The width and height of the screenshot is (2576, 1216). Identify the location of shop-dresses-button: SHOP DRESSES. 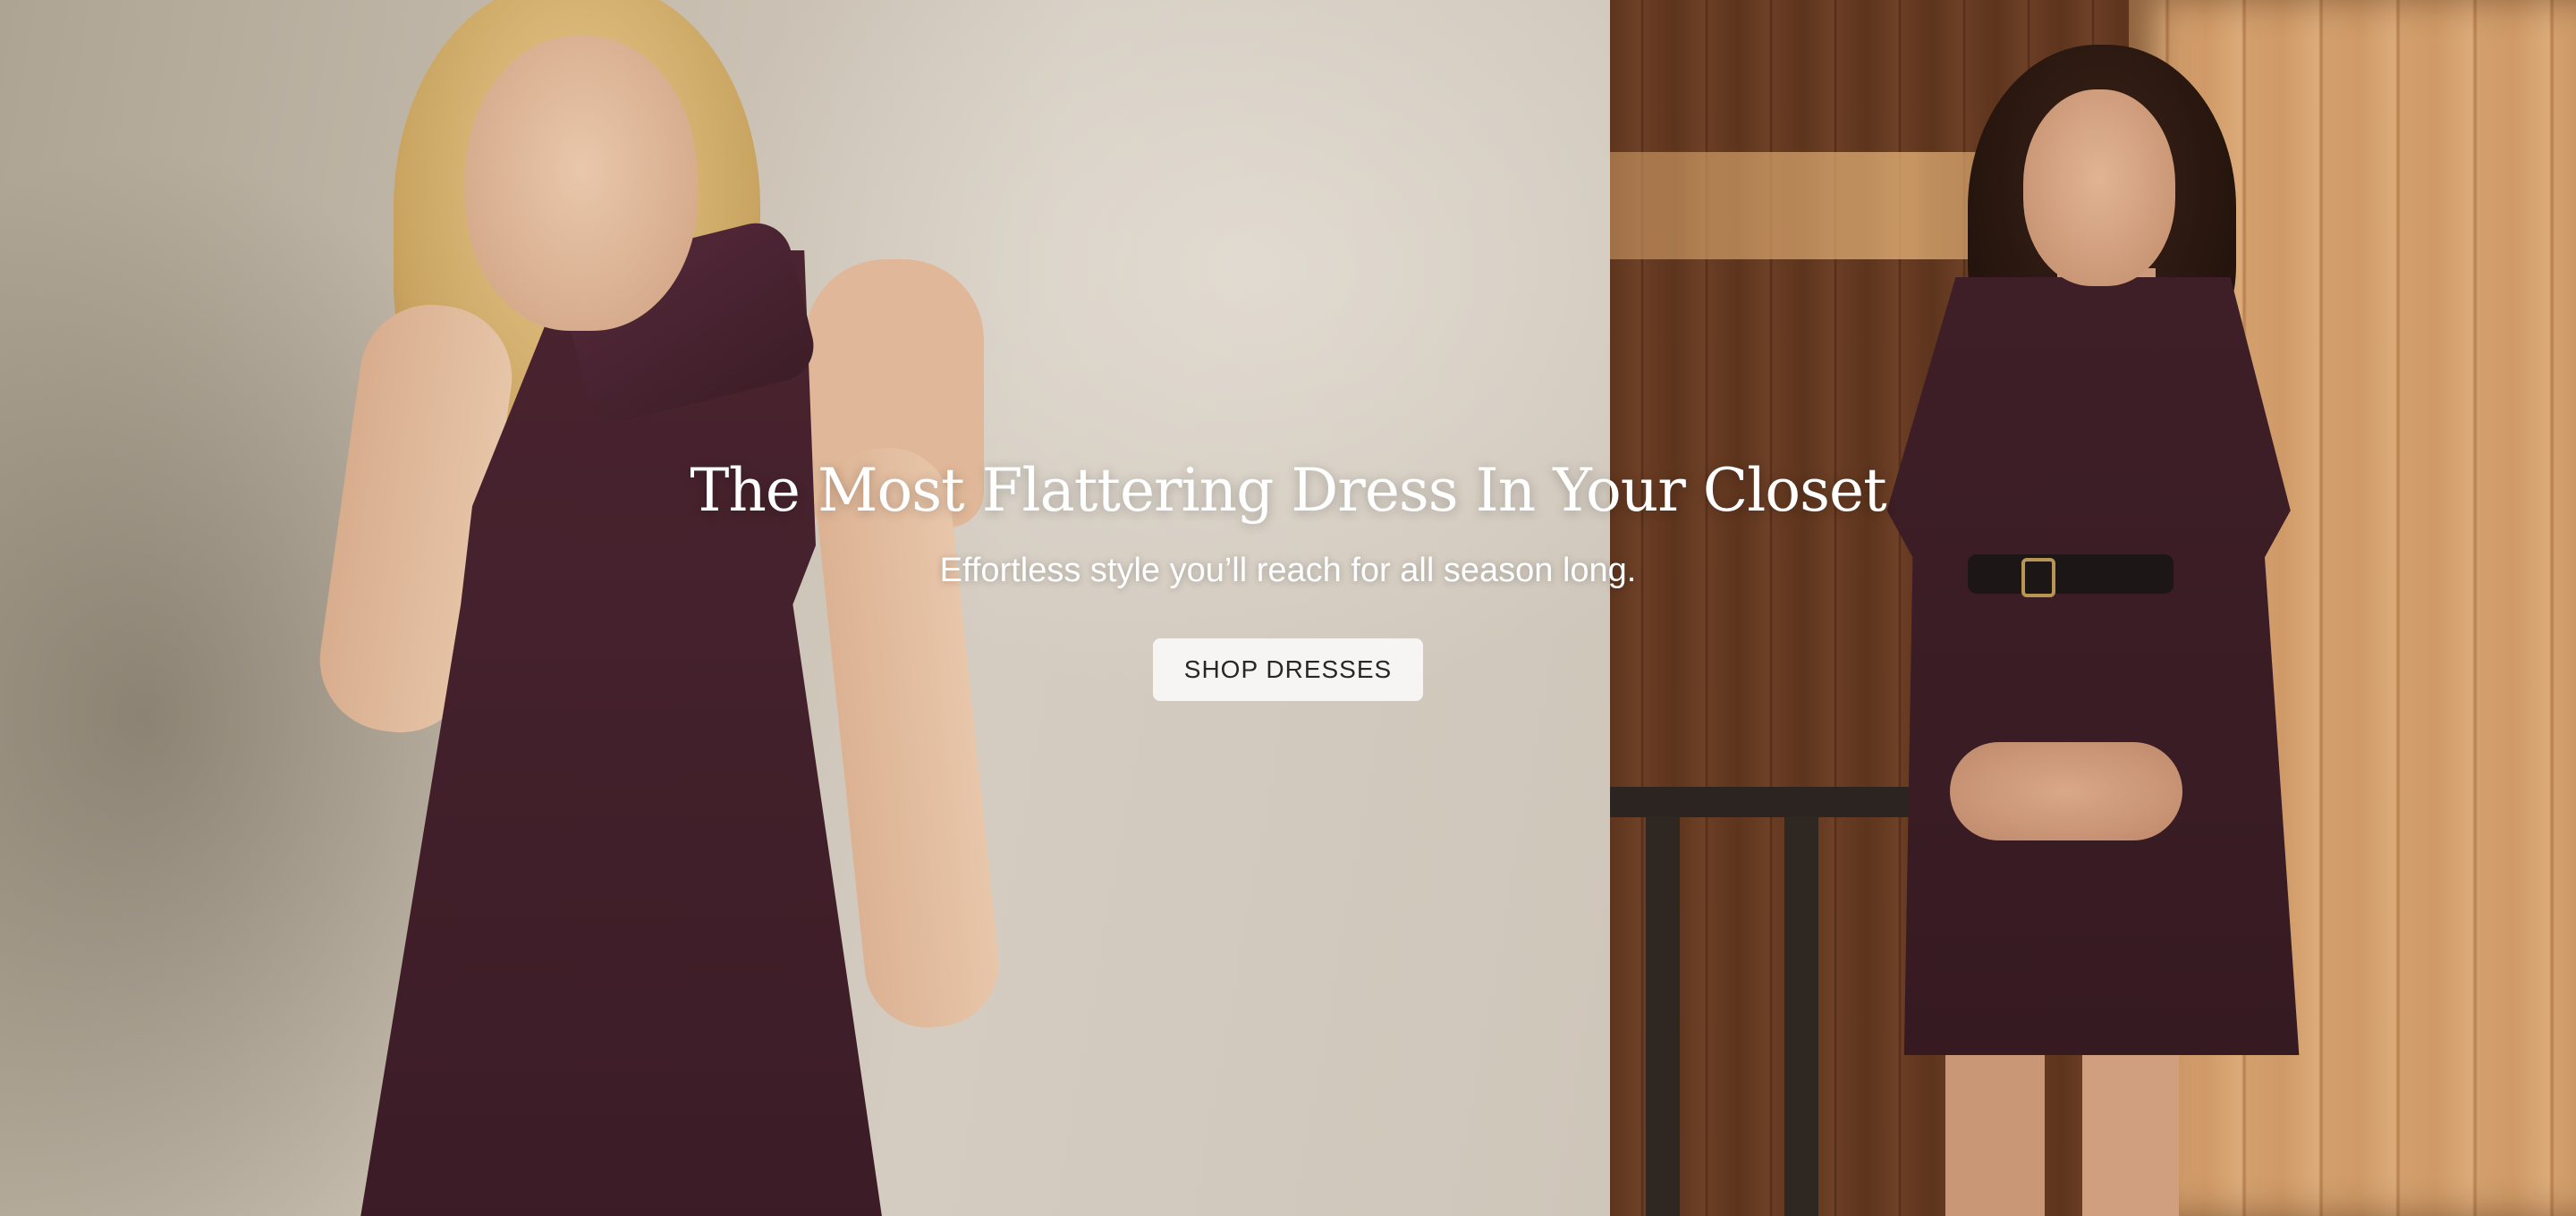
(1288, 669).